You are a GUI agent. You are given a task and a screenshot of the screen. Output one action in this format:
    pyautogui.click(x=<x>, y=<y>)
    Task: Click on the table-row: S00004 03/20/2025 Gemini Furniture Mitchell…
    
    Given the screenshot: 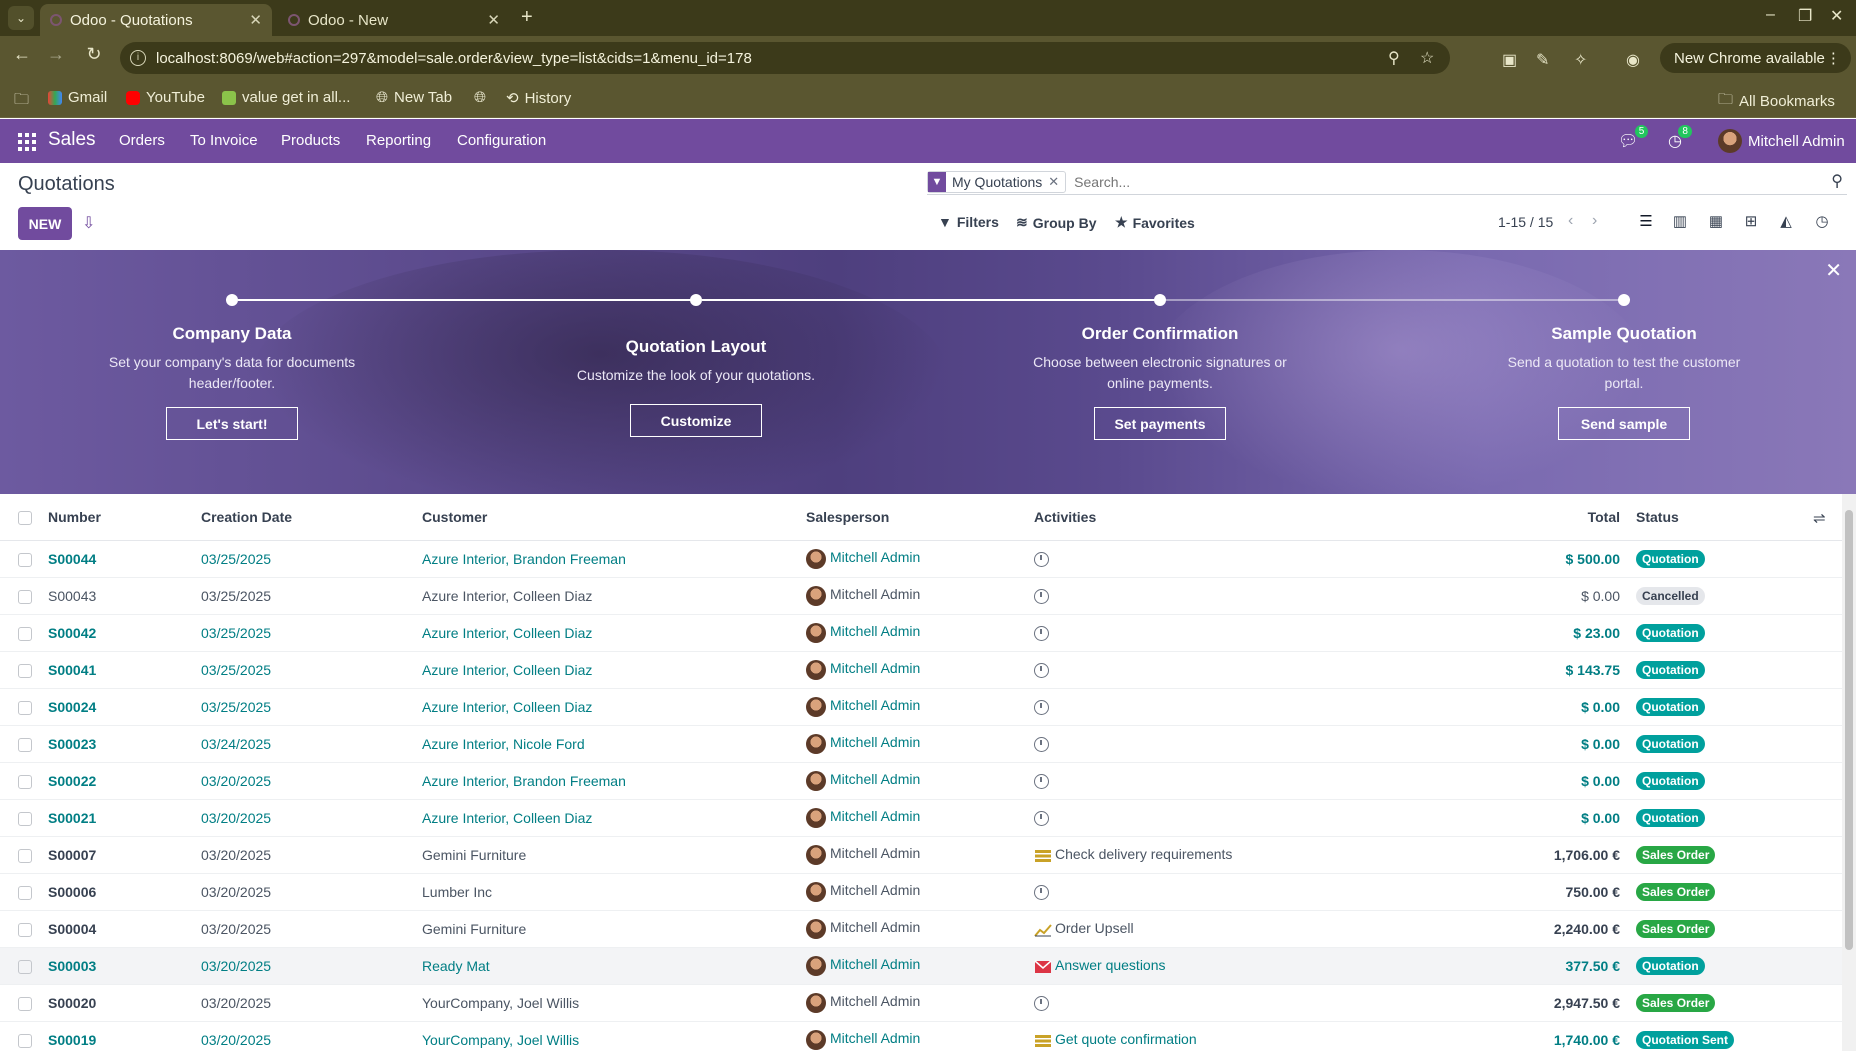 What is the action you would take?
    pyautogui.click(x=921, y=928)
    